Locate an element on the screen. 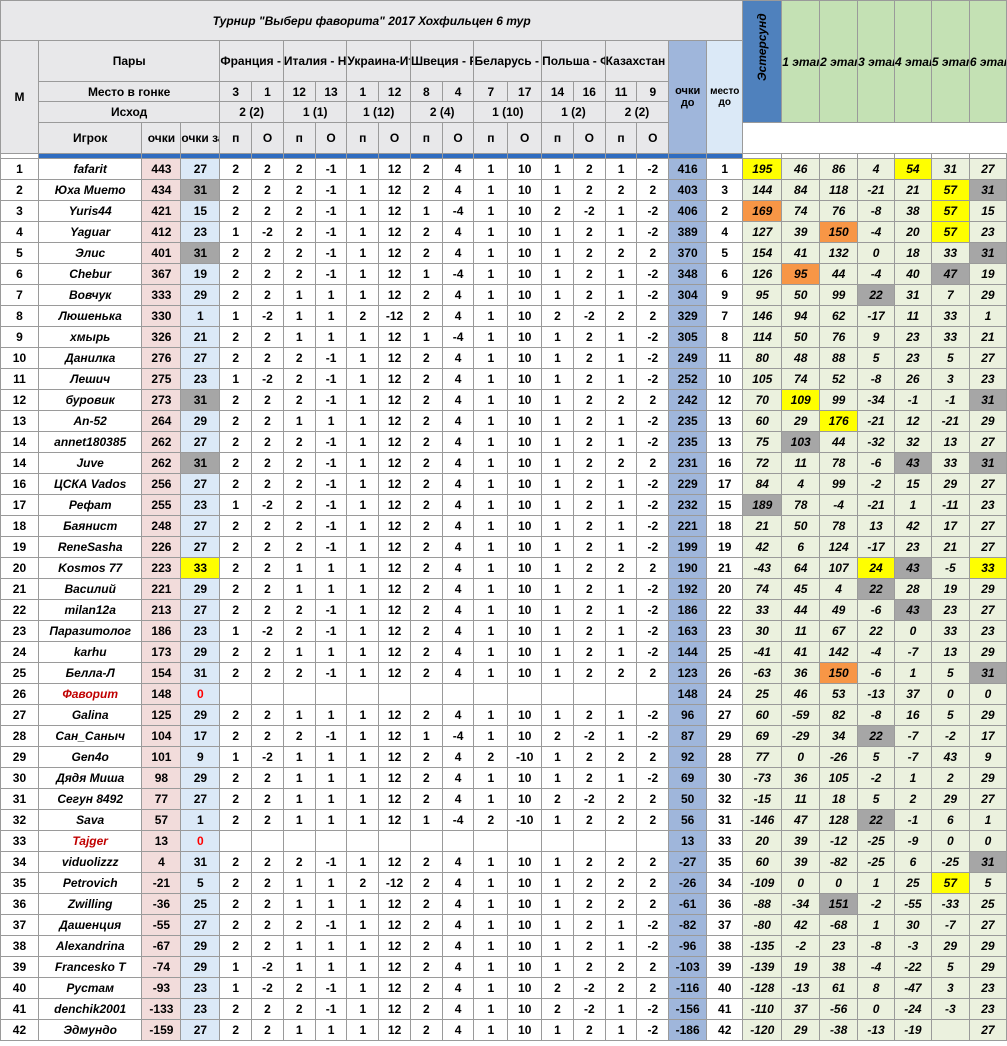 The height and width of the screenshot is (1046, 1007). points-before: 232 is located at coordinates (688, 505).